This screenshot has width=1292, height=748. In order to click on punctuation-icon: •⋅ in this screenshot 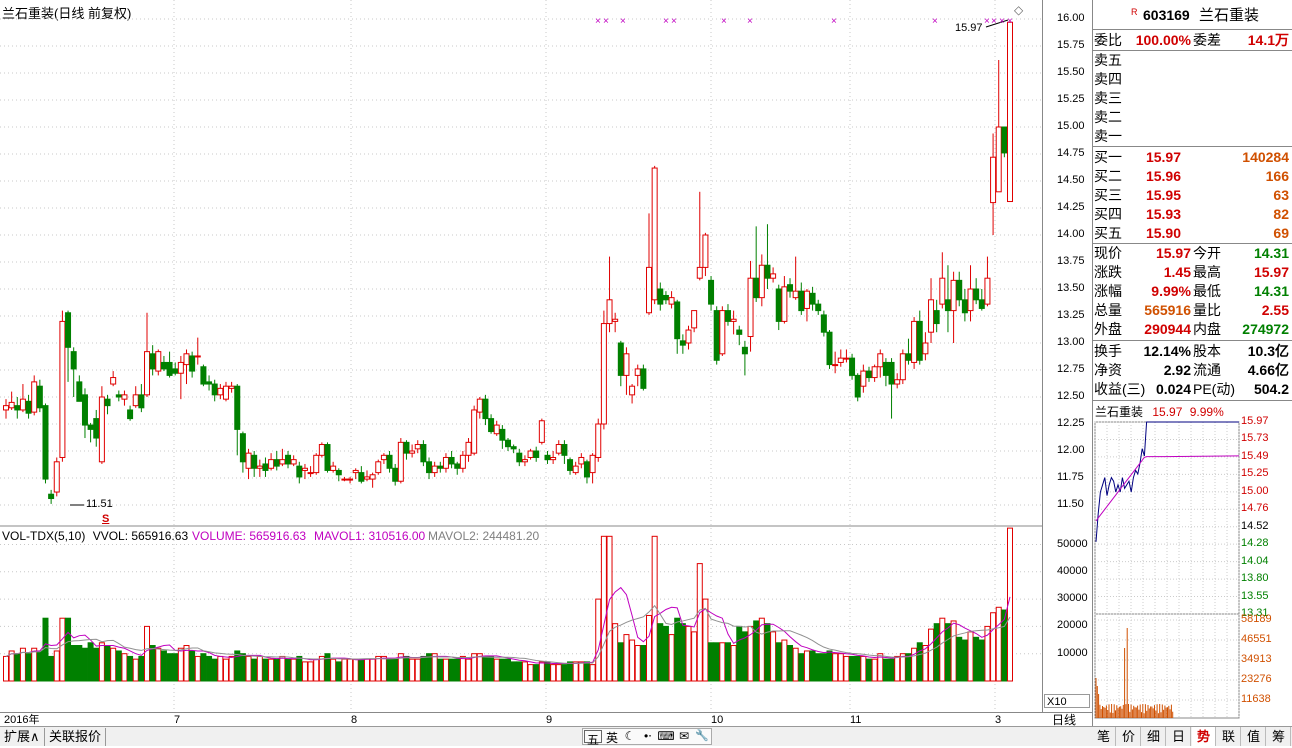, I will do `click(648, 736)`.